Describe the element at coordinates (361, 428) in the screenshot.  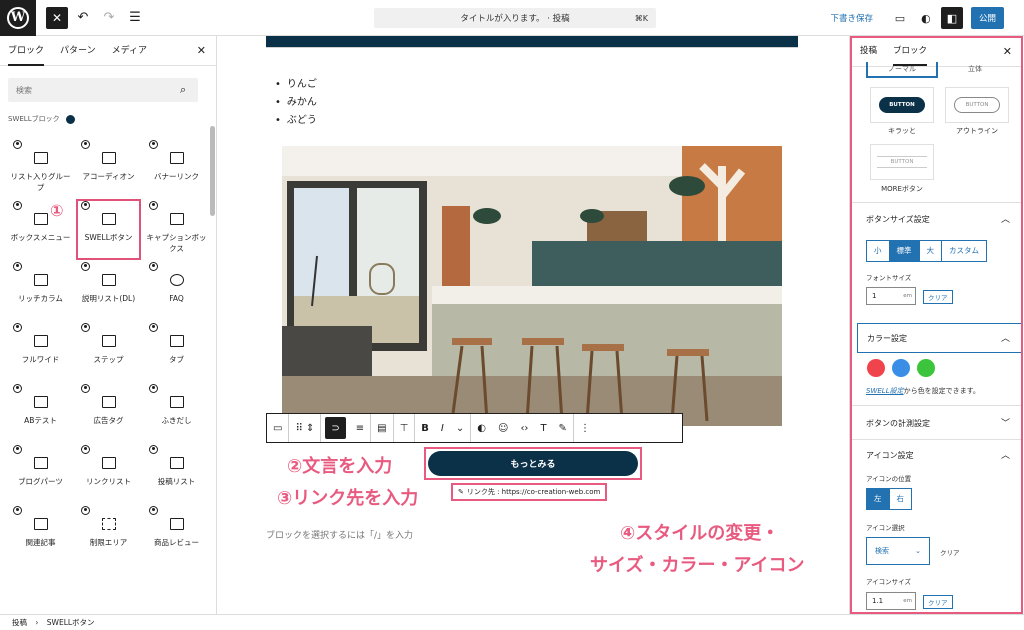
I see `align-icon: ≡` at that location.